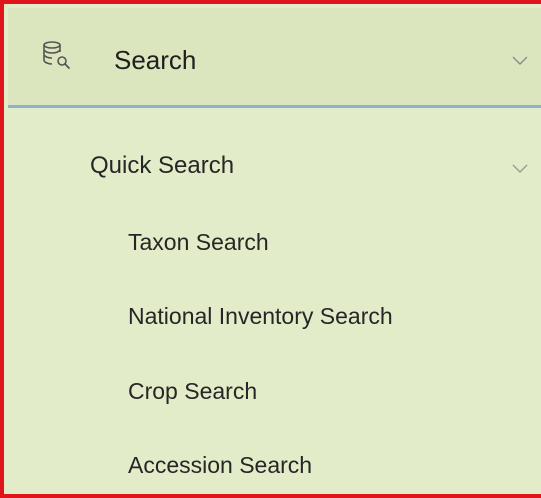 This screenshot has height=498, width=541. I want to click on accession-search-link: Accession Search, so click(220, 465).